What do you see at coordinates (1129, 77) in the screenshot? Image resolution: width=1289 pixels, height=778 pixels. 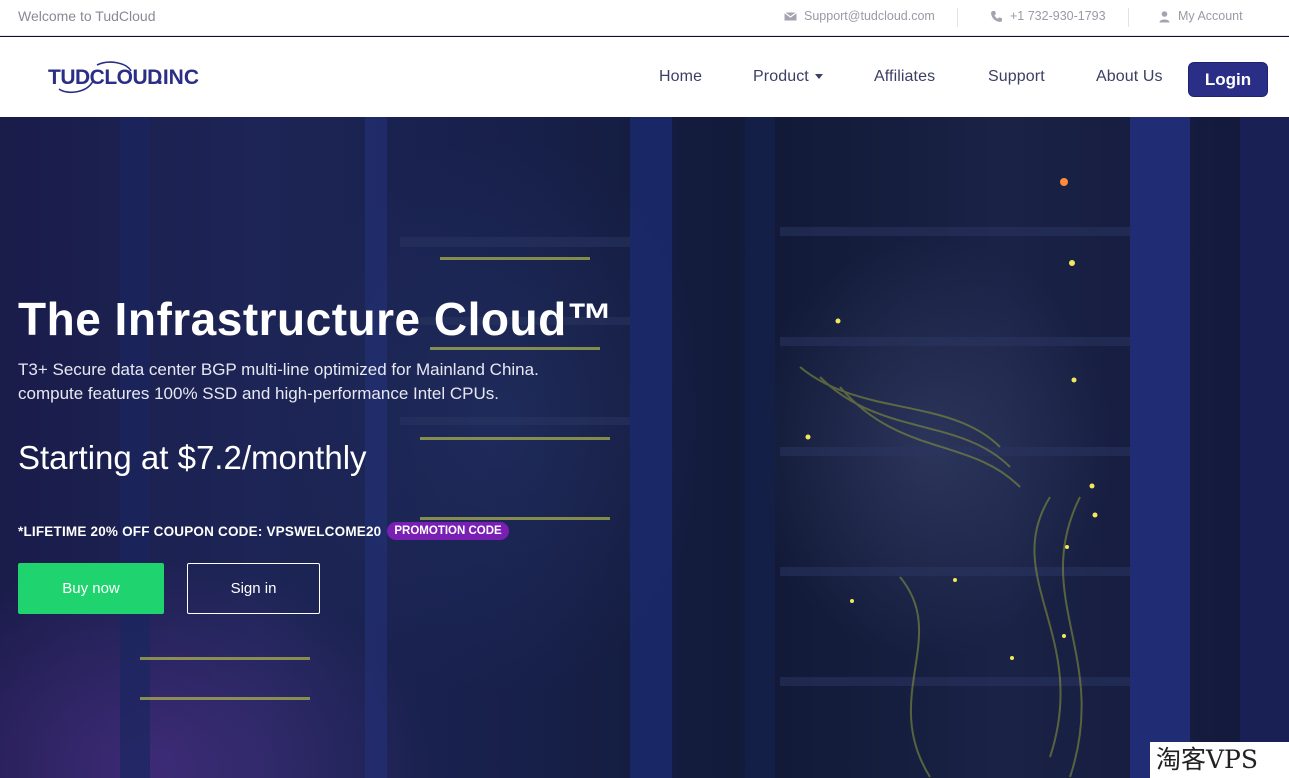 I see `nav-about-us: About Us` at bounding box center [1129, 77].